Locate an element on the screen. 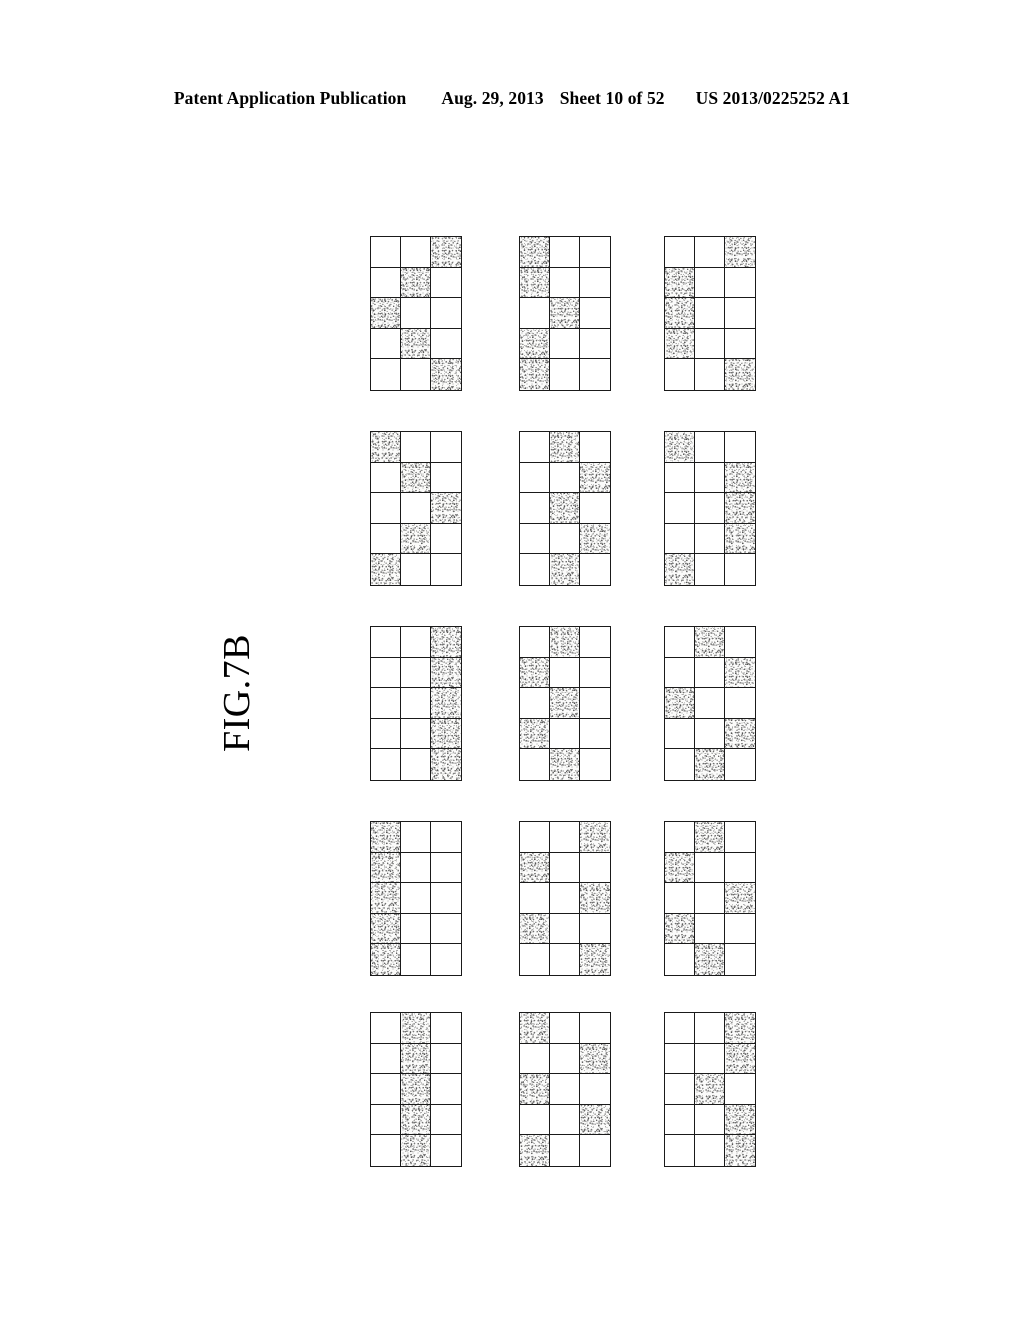  cell-p12-r2c1 is located at coordinates (680, 868).